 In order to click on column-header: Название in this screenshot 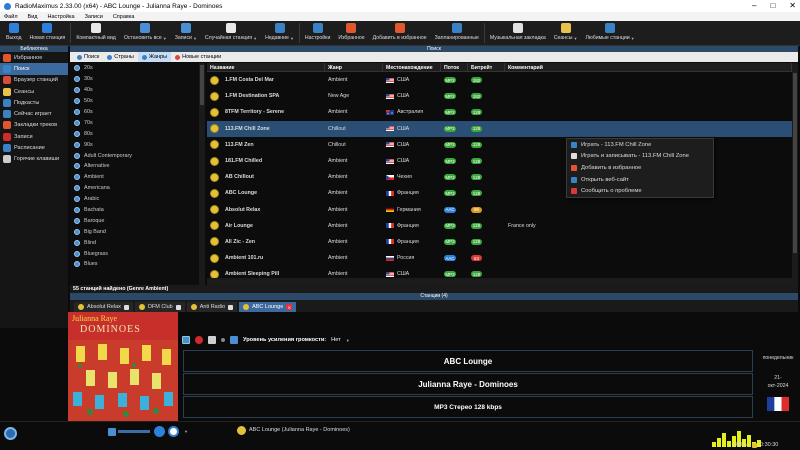, I will do `click(266, 67)`.